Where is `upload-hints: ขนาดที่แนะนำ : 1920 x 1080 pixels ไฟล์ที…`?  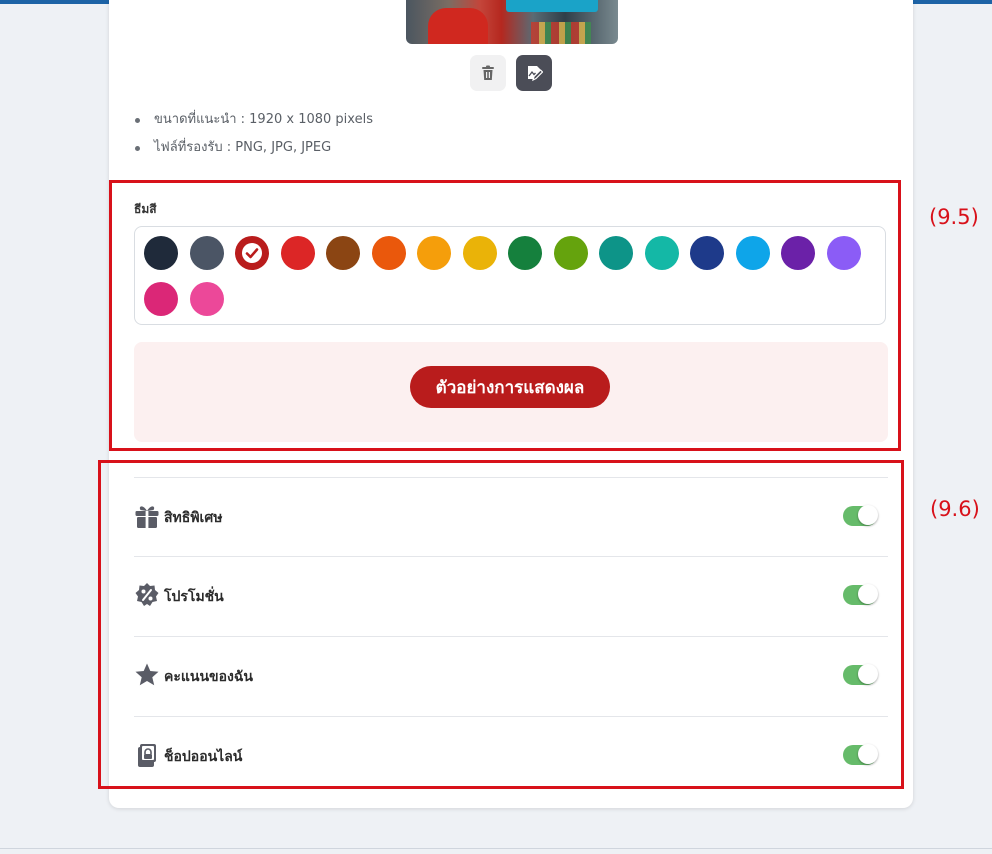 upload-hints: ขนาดที่แนะนำ : 1920 x 1080 pixels ไฟล์ที… is located at coordinates (253, 136).